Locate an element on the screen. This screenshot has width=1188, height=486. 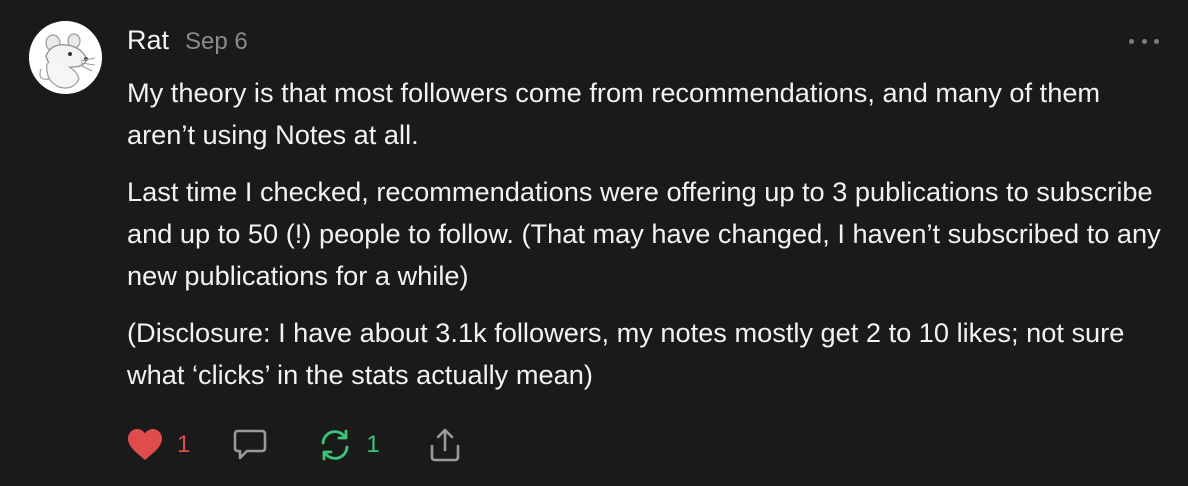
share-icon is located at coordinates (445, 445).